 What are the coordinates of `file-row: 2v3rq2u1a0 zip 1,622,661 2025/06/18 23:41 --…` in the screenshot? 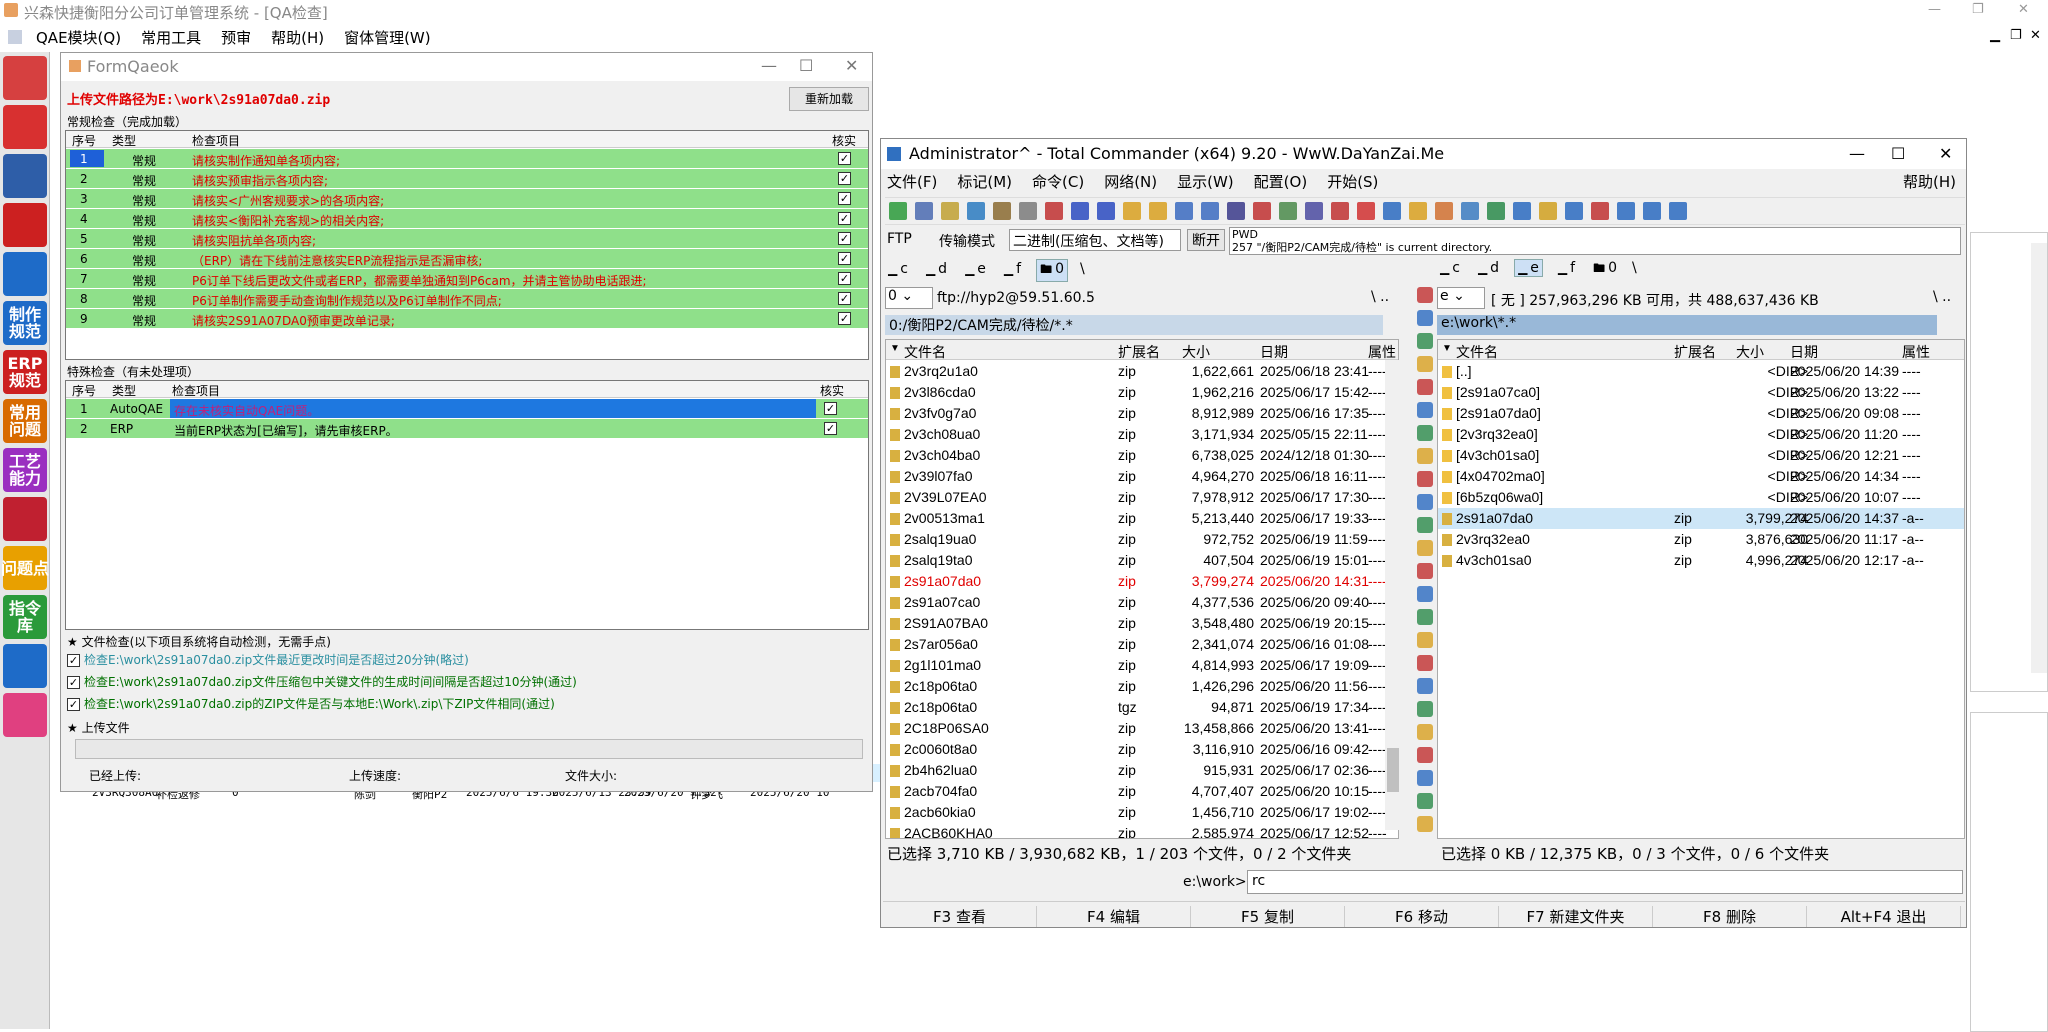 It's located at (1142, 371).